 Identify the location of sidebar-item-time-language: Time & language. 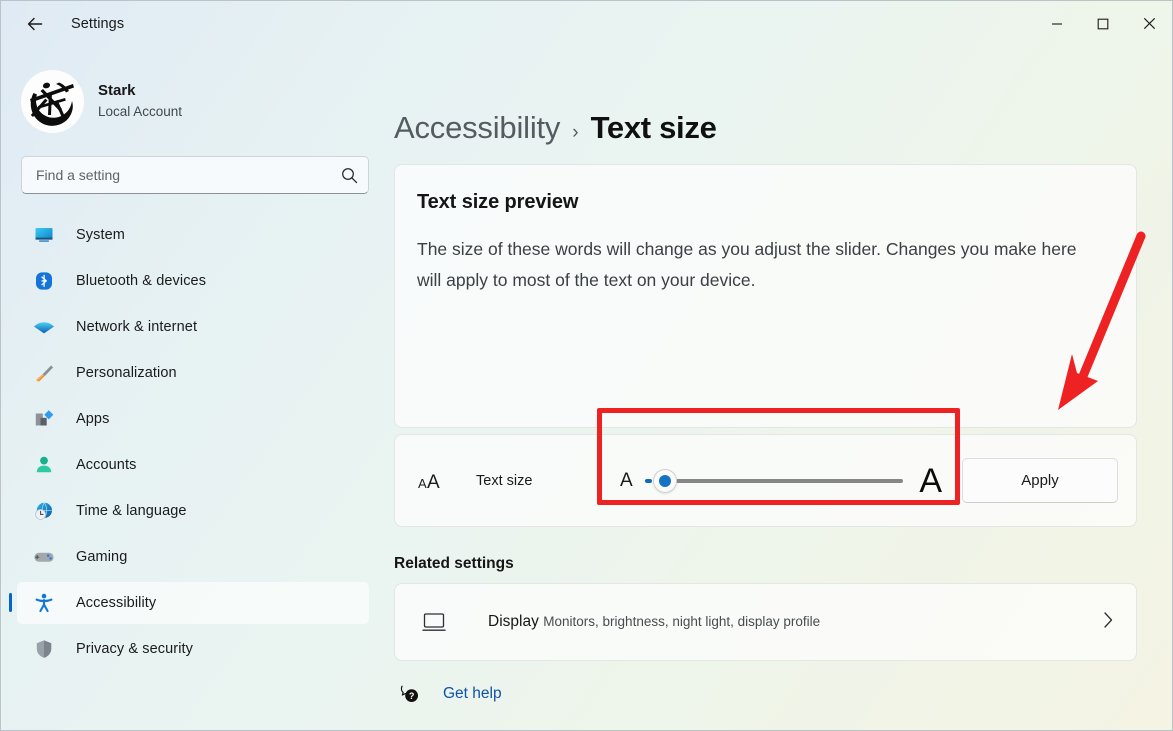
(193, 511).